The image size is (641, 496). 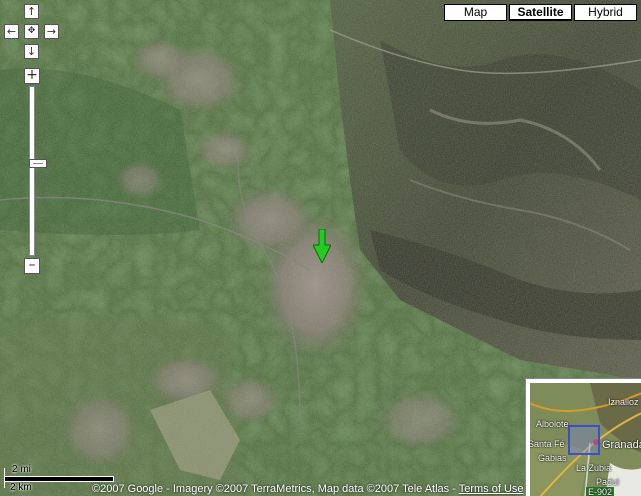 I want to click on pan-center-button: ✥, so click(x=31, y=31).